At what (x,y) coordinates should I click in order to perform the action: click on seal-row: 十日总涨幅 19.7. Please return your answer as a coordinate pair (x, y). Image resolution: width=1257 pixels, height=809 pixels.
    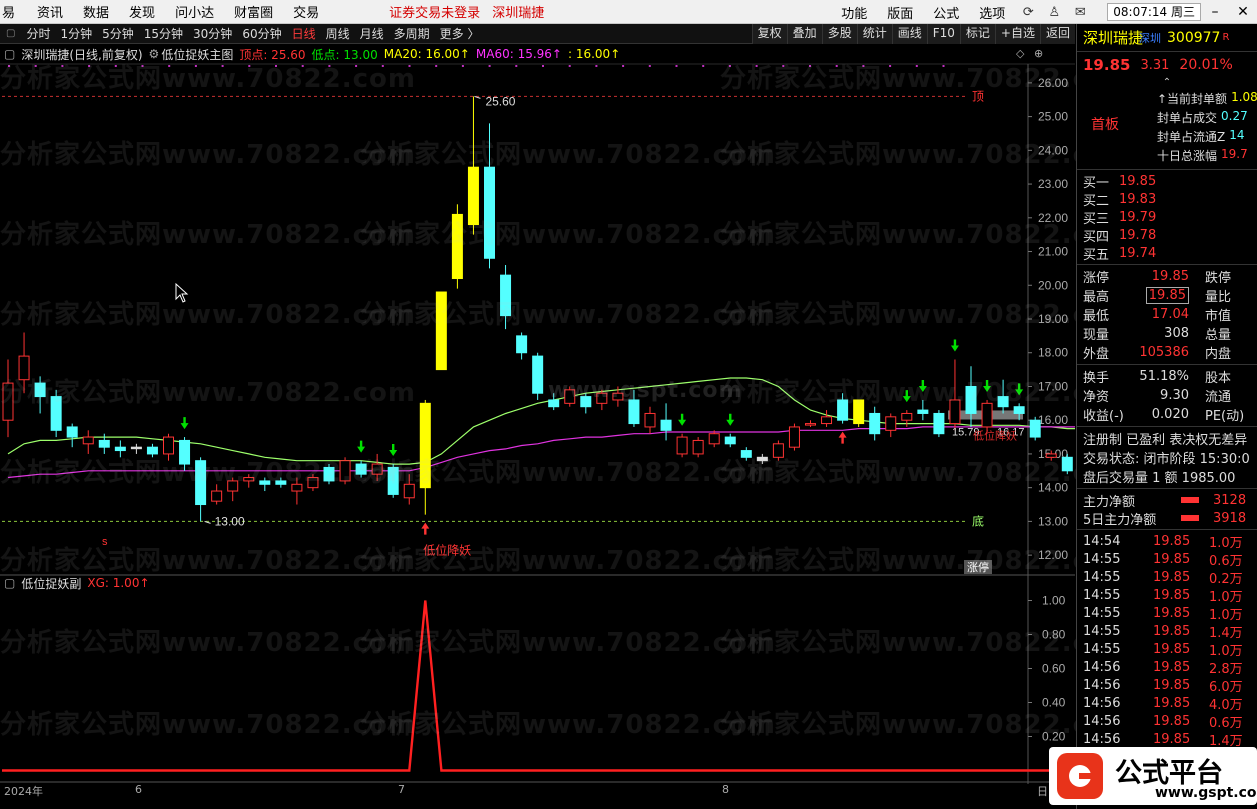
    Looking at the image, I should click on (1207, 156).